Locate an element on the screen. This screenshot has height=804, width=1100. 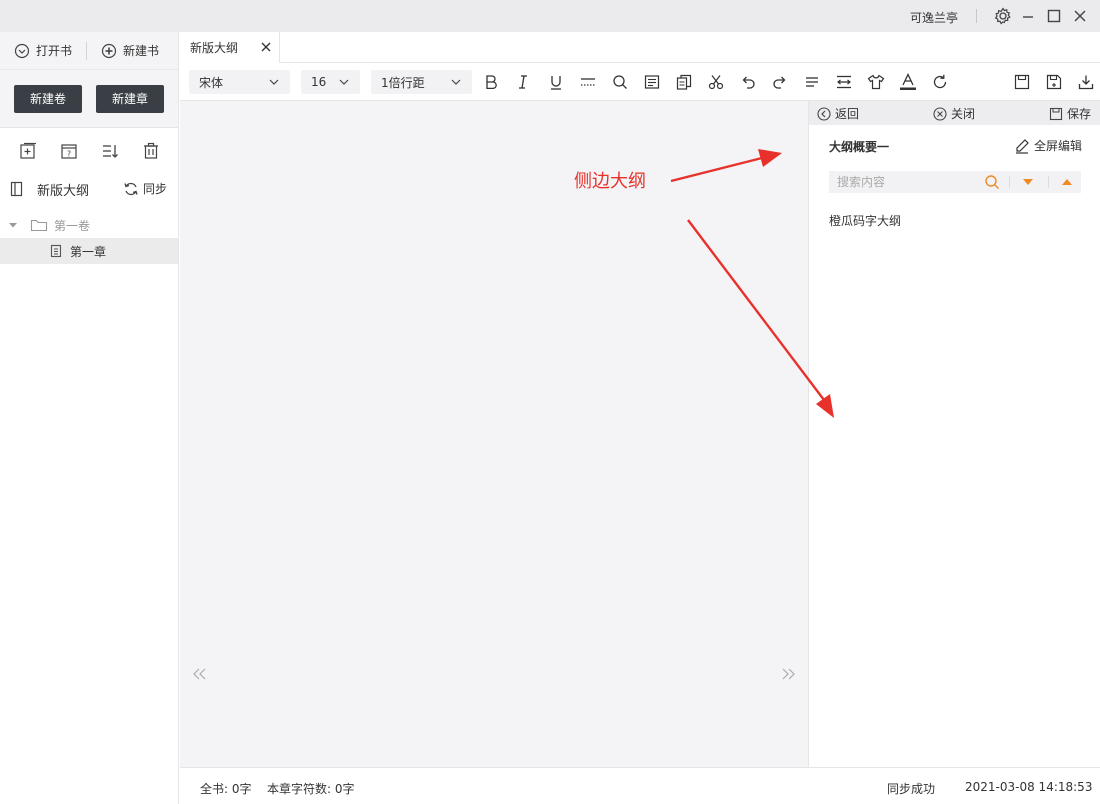
next-result-icon is located at coordinates (1028, 182).